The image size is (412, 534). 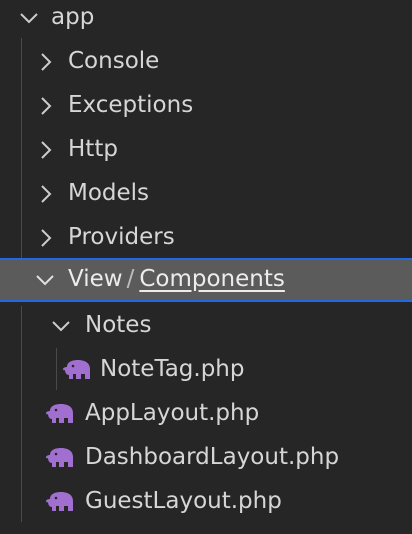 What do you see at coordinates (109, 193) in the screenshot?
I see `tree-folder-label: Models` at bounding box center [109, 193].